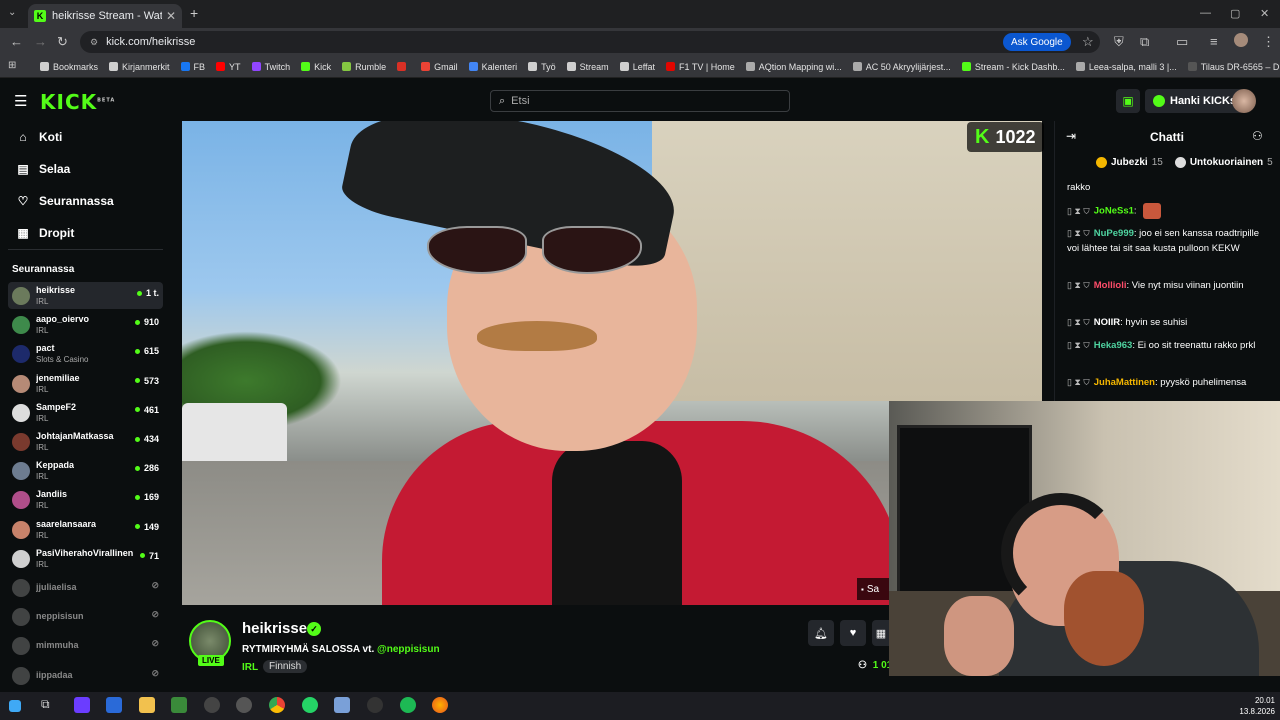 The image size is (1280, 720). Describe the element at coordinates (85, 587) in the screenshot. I see `followed-channel-jjuliaelisa: jjuliaelisa ⊘` at that location.